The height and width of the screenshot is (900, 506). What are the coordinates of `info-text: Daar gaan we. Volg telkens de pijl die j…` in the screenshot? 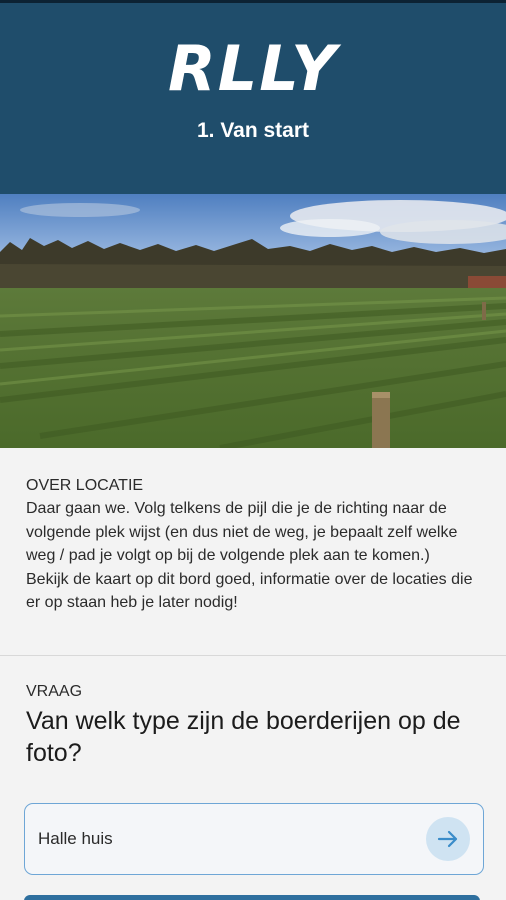 It's located at (256, 556).